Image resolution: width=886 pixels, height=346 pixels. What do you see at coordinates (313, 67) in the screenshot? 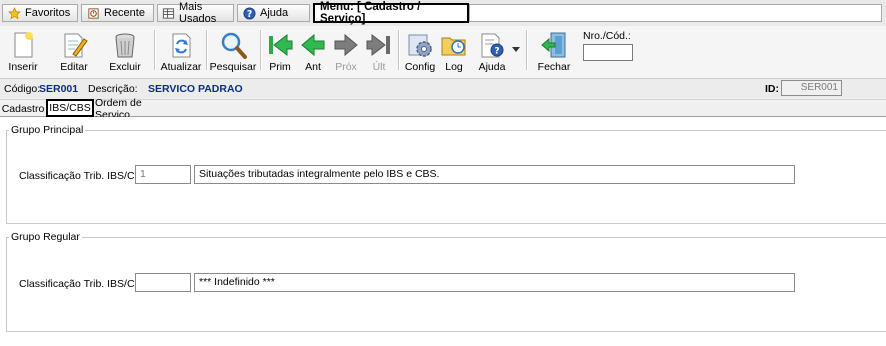
I see `ant-label: Ant` at bounding box center [313, 67].